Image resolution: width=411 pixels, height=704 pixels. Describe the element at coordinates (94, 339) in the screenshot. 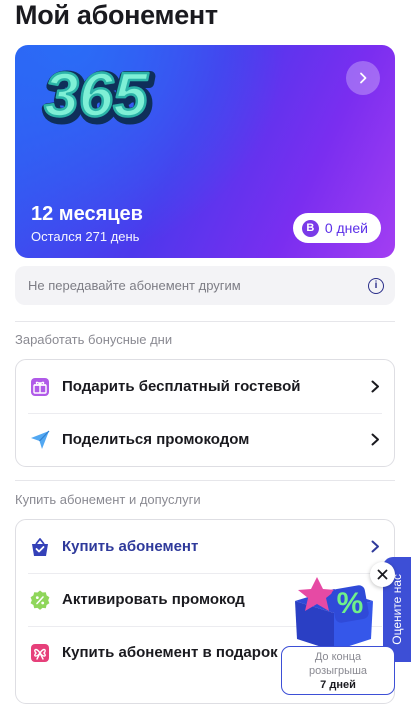

I see `section-title-earn: Заработать бонусные дни` at that location.